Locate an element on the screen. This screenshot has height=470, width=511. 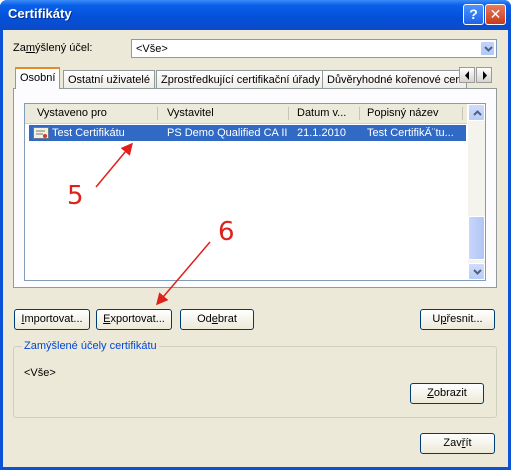
tab-personal: Osobní is located at coordinates (38, 78).